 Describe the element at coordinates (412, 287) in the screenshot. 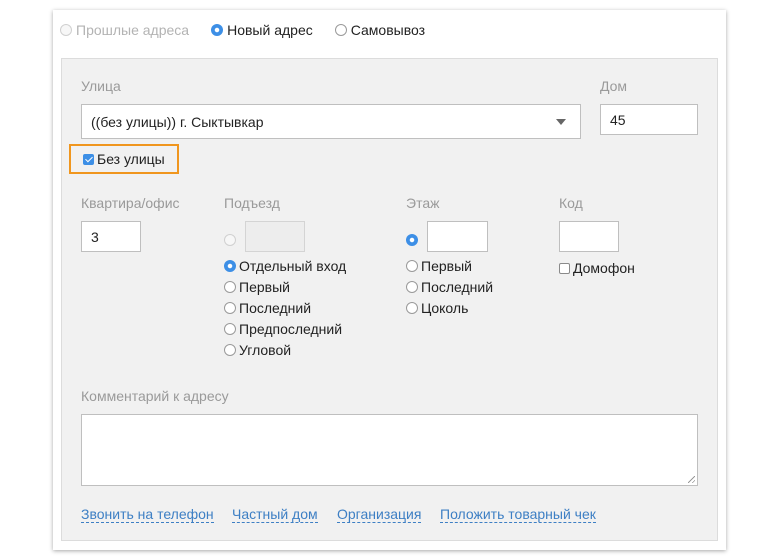

I see `floor-last-radio` at that location.